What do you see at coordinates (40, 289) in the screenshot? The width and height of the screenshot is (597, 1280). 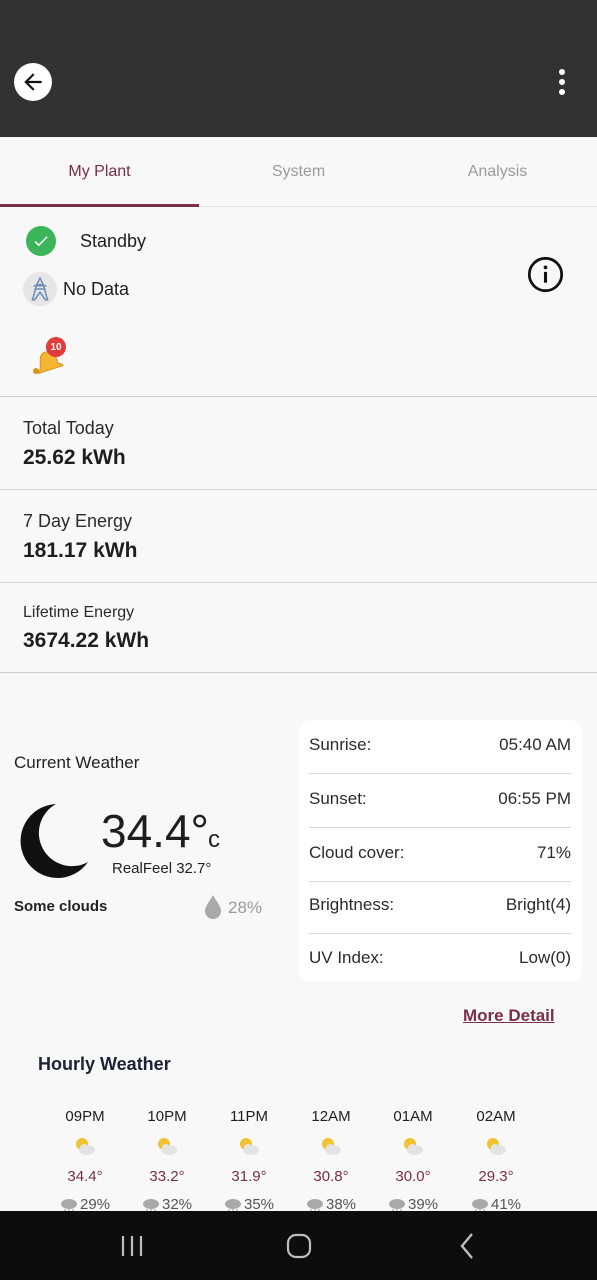 I see `transmission-tower-icon` at bounding box center [40, 289].